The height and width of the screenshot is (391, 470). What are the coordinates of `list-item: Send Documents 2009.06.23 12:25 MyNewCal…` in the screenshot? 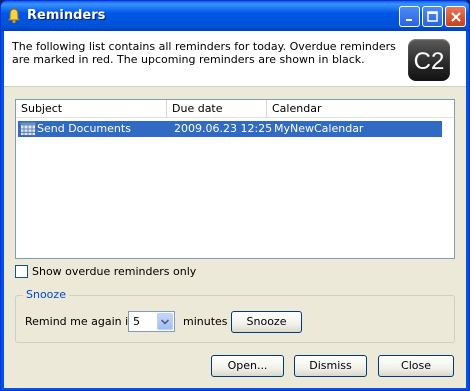 It's located at (230, 129).